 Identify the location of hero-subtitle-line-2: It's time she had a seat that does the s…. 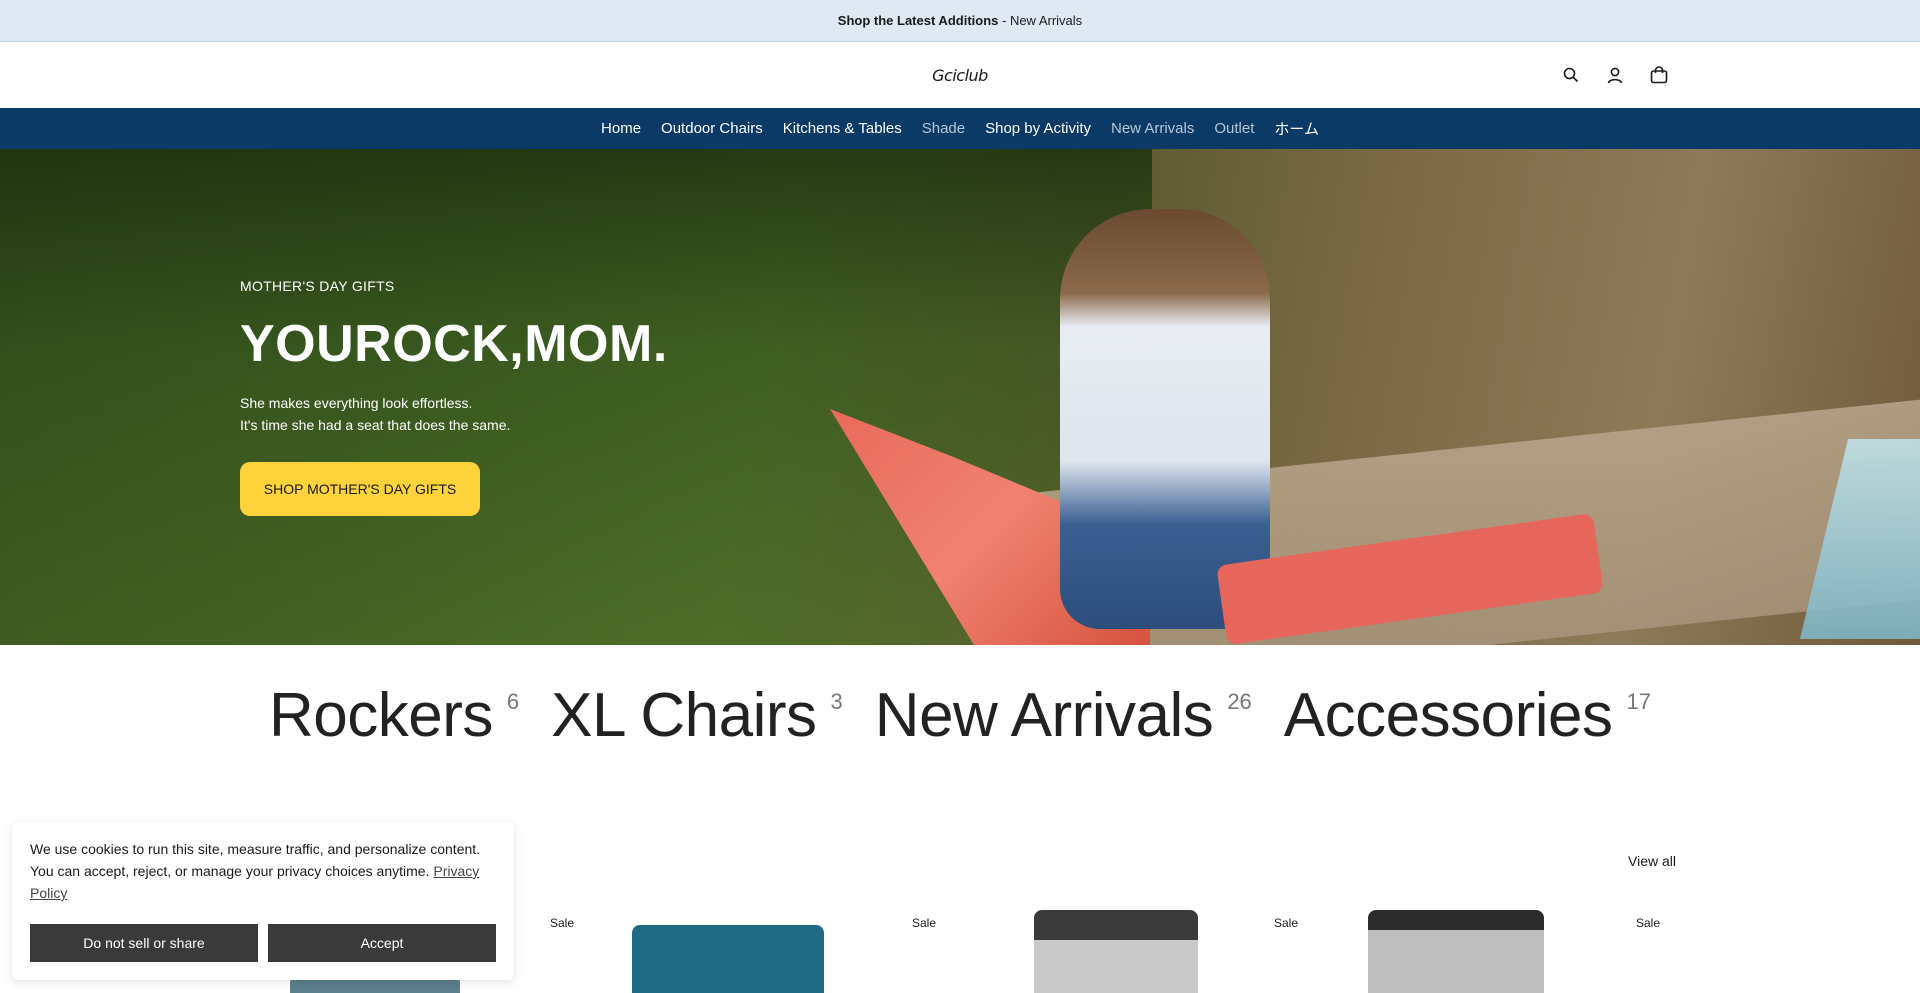
(375, 425).